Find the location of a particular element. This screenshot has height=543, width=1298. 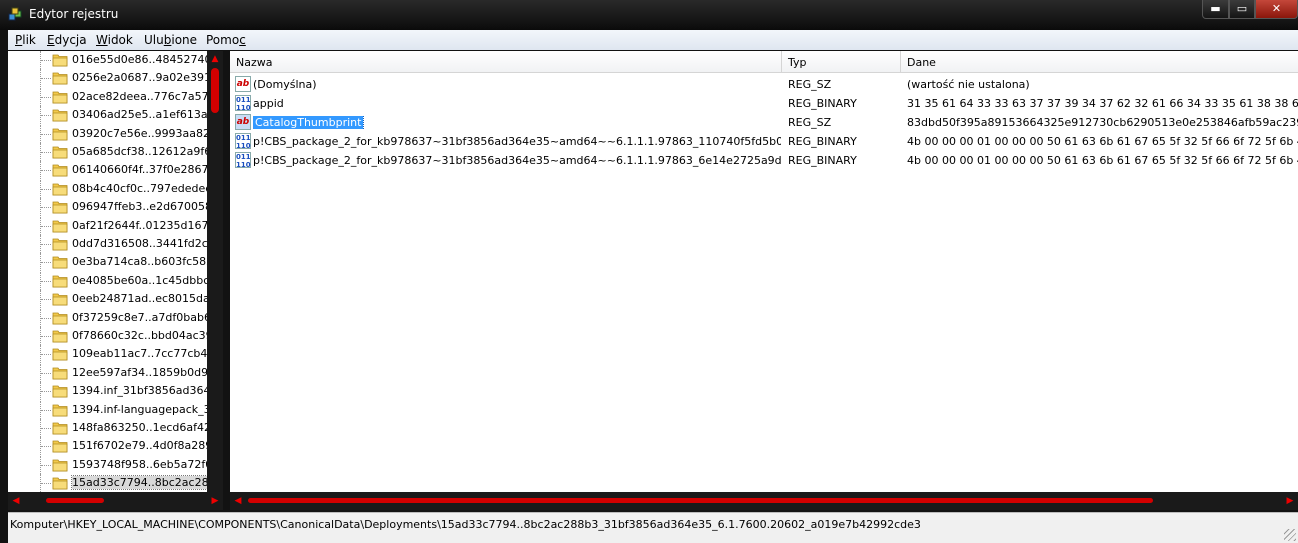

tree-item: 0f78660c32c..bbd04ac394 is located at coordinates (107, 336).